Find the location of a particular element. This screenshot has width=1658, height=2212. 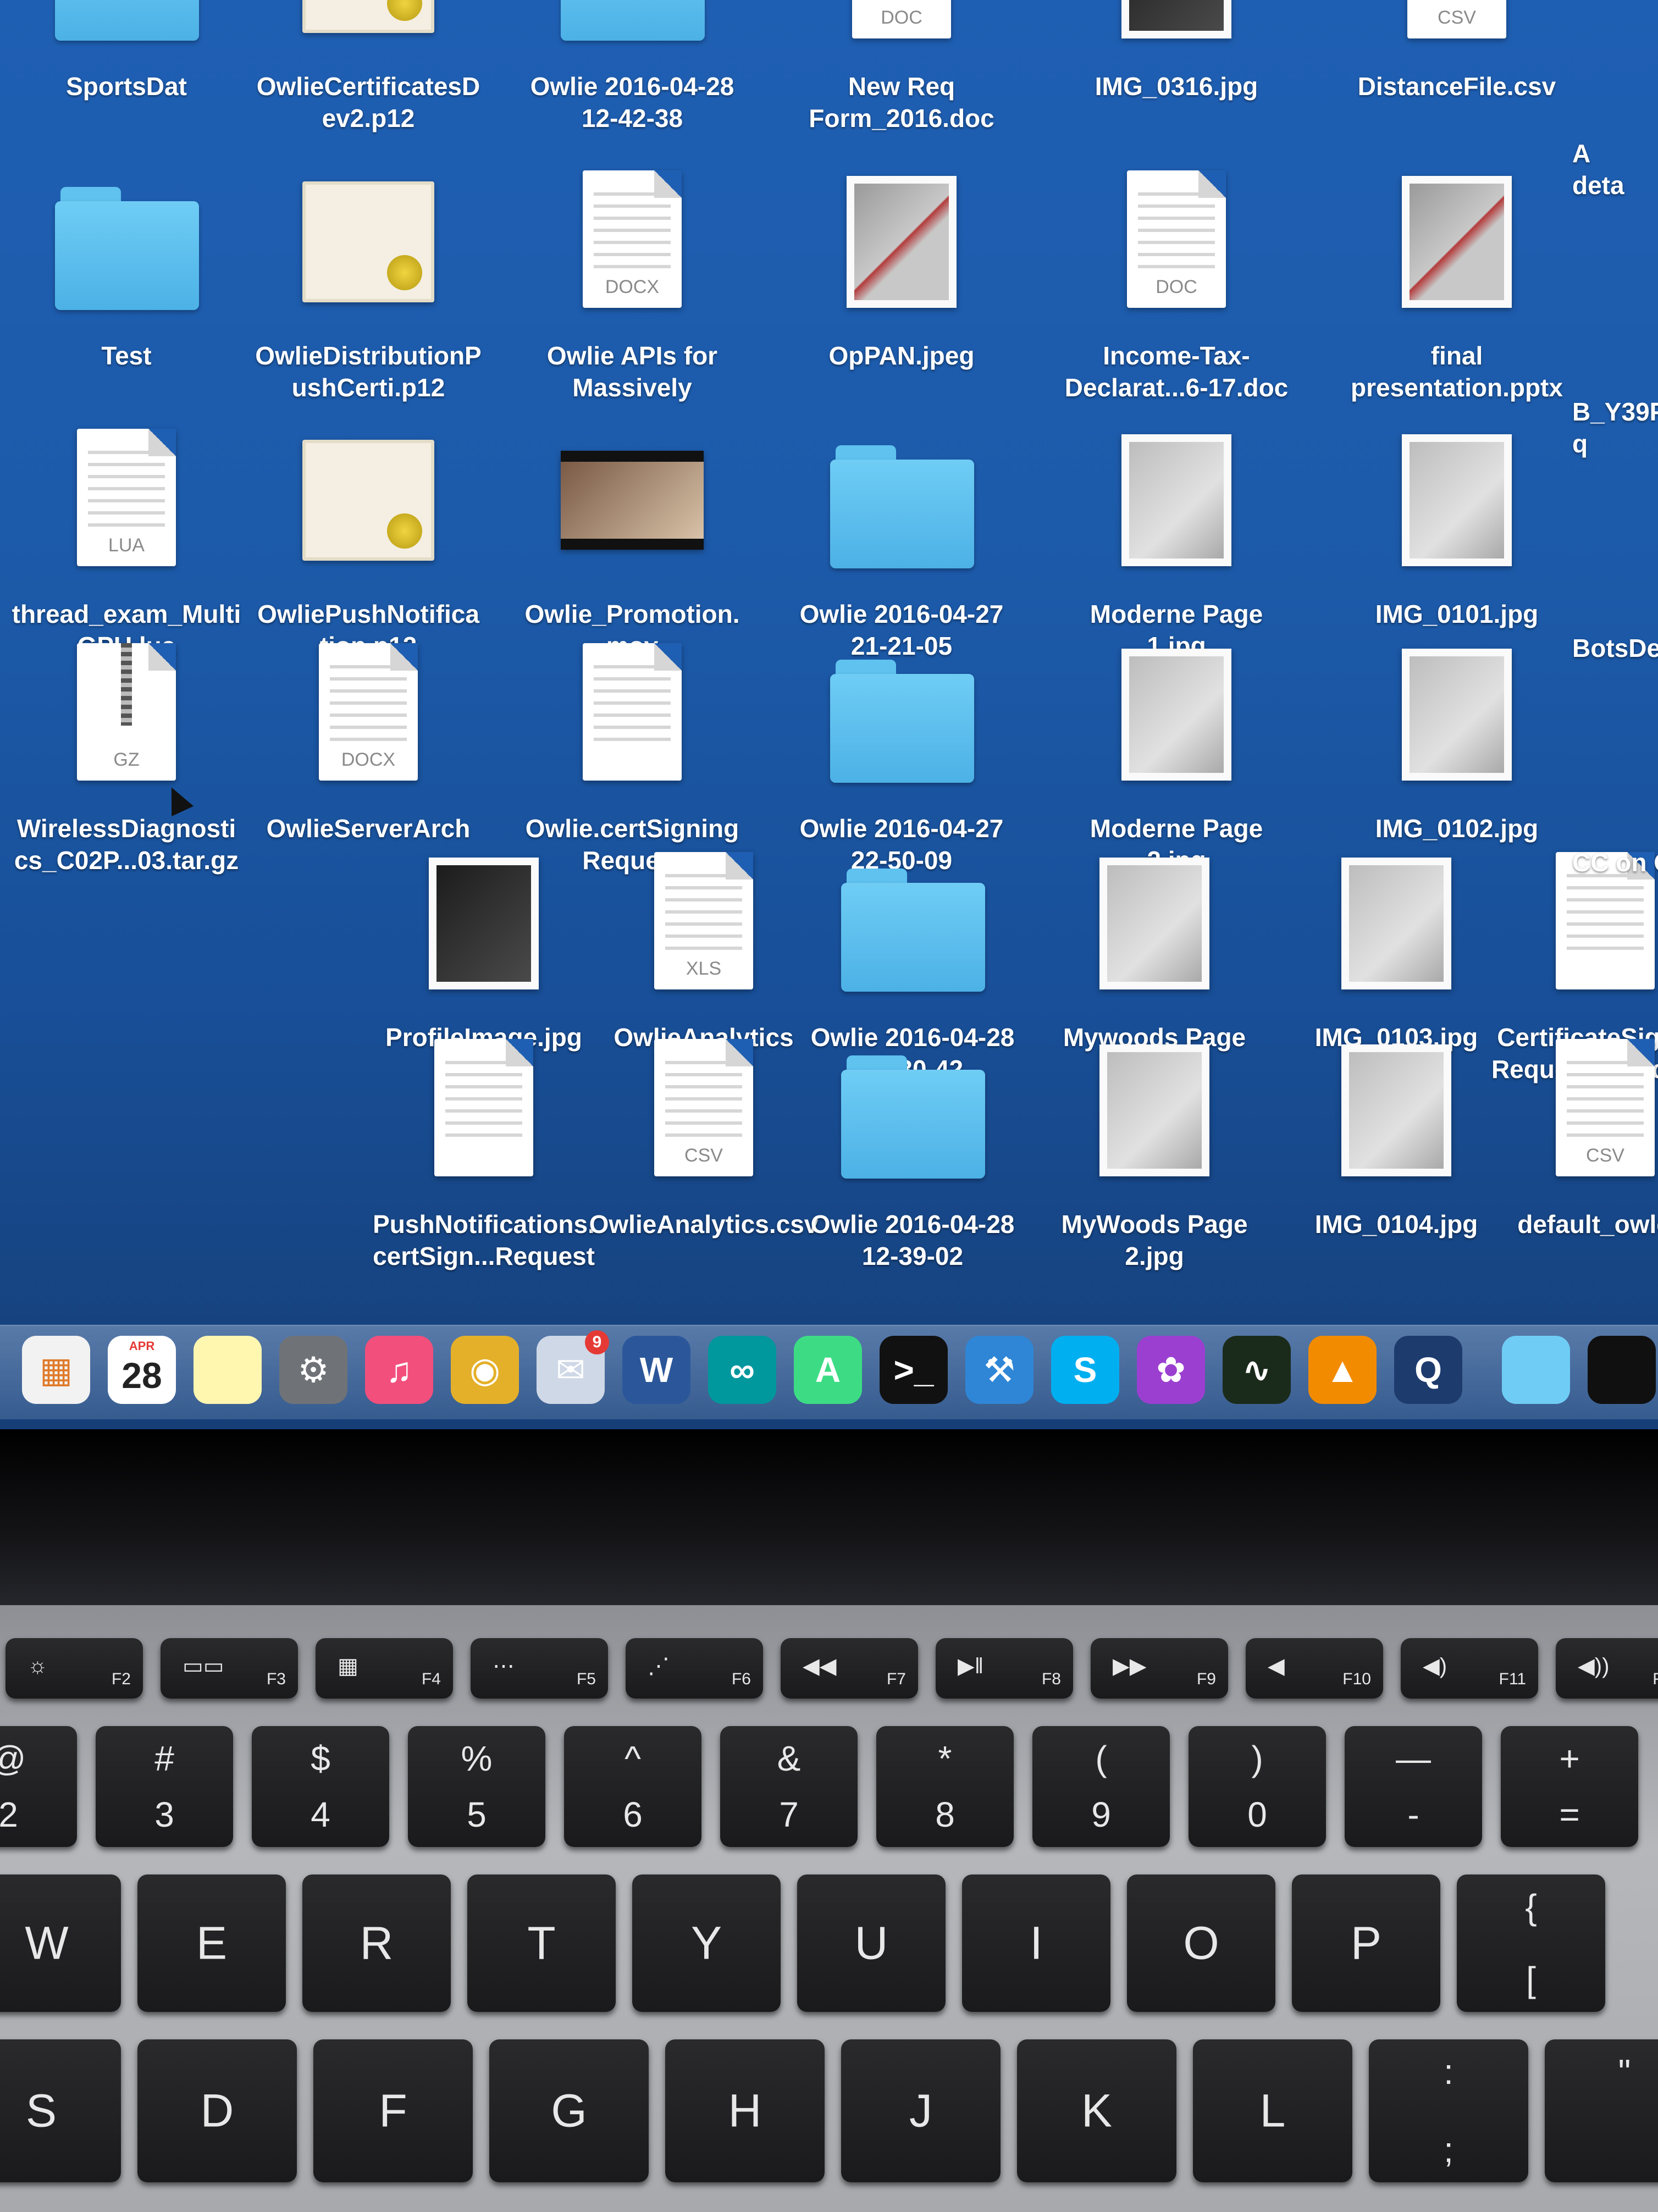

desktop-icon: Moderne Page 1.jpg is located at coordinates (1176, 542).